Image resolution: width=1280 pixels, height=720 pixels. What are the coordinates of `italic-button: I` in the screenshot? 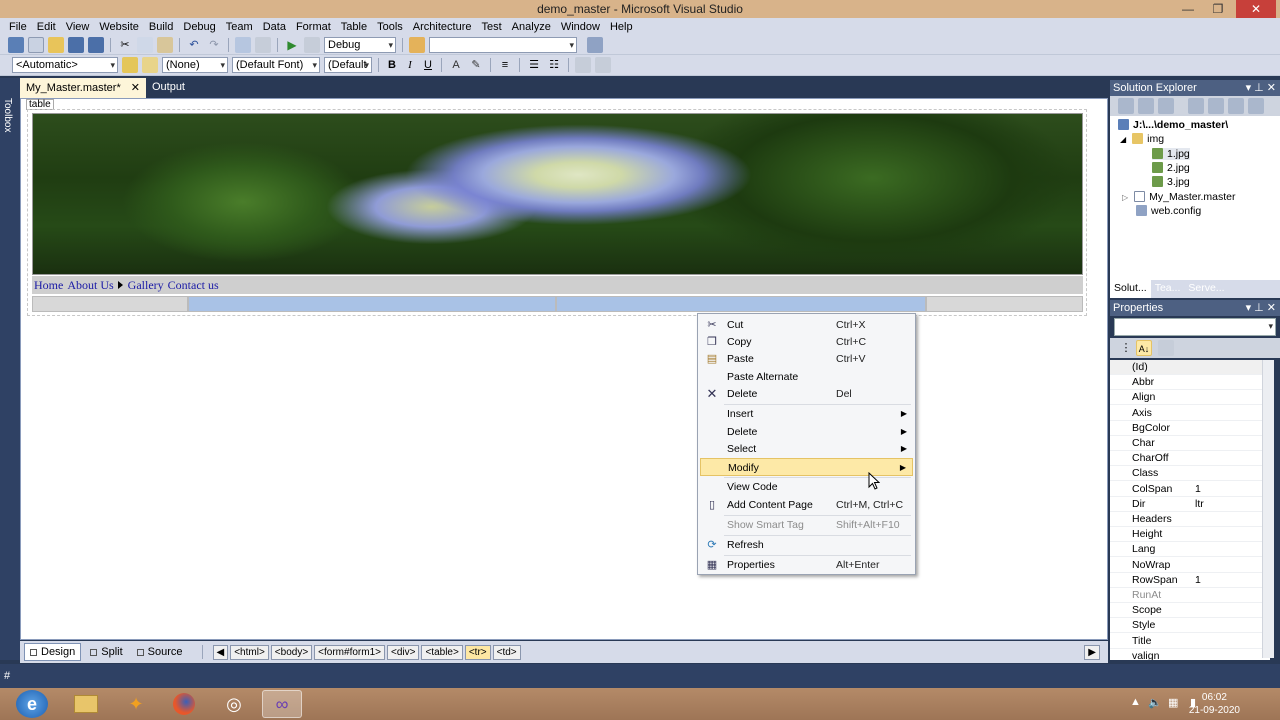 It's located at (410, 65).